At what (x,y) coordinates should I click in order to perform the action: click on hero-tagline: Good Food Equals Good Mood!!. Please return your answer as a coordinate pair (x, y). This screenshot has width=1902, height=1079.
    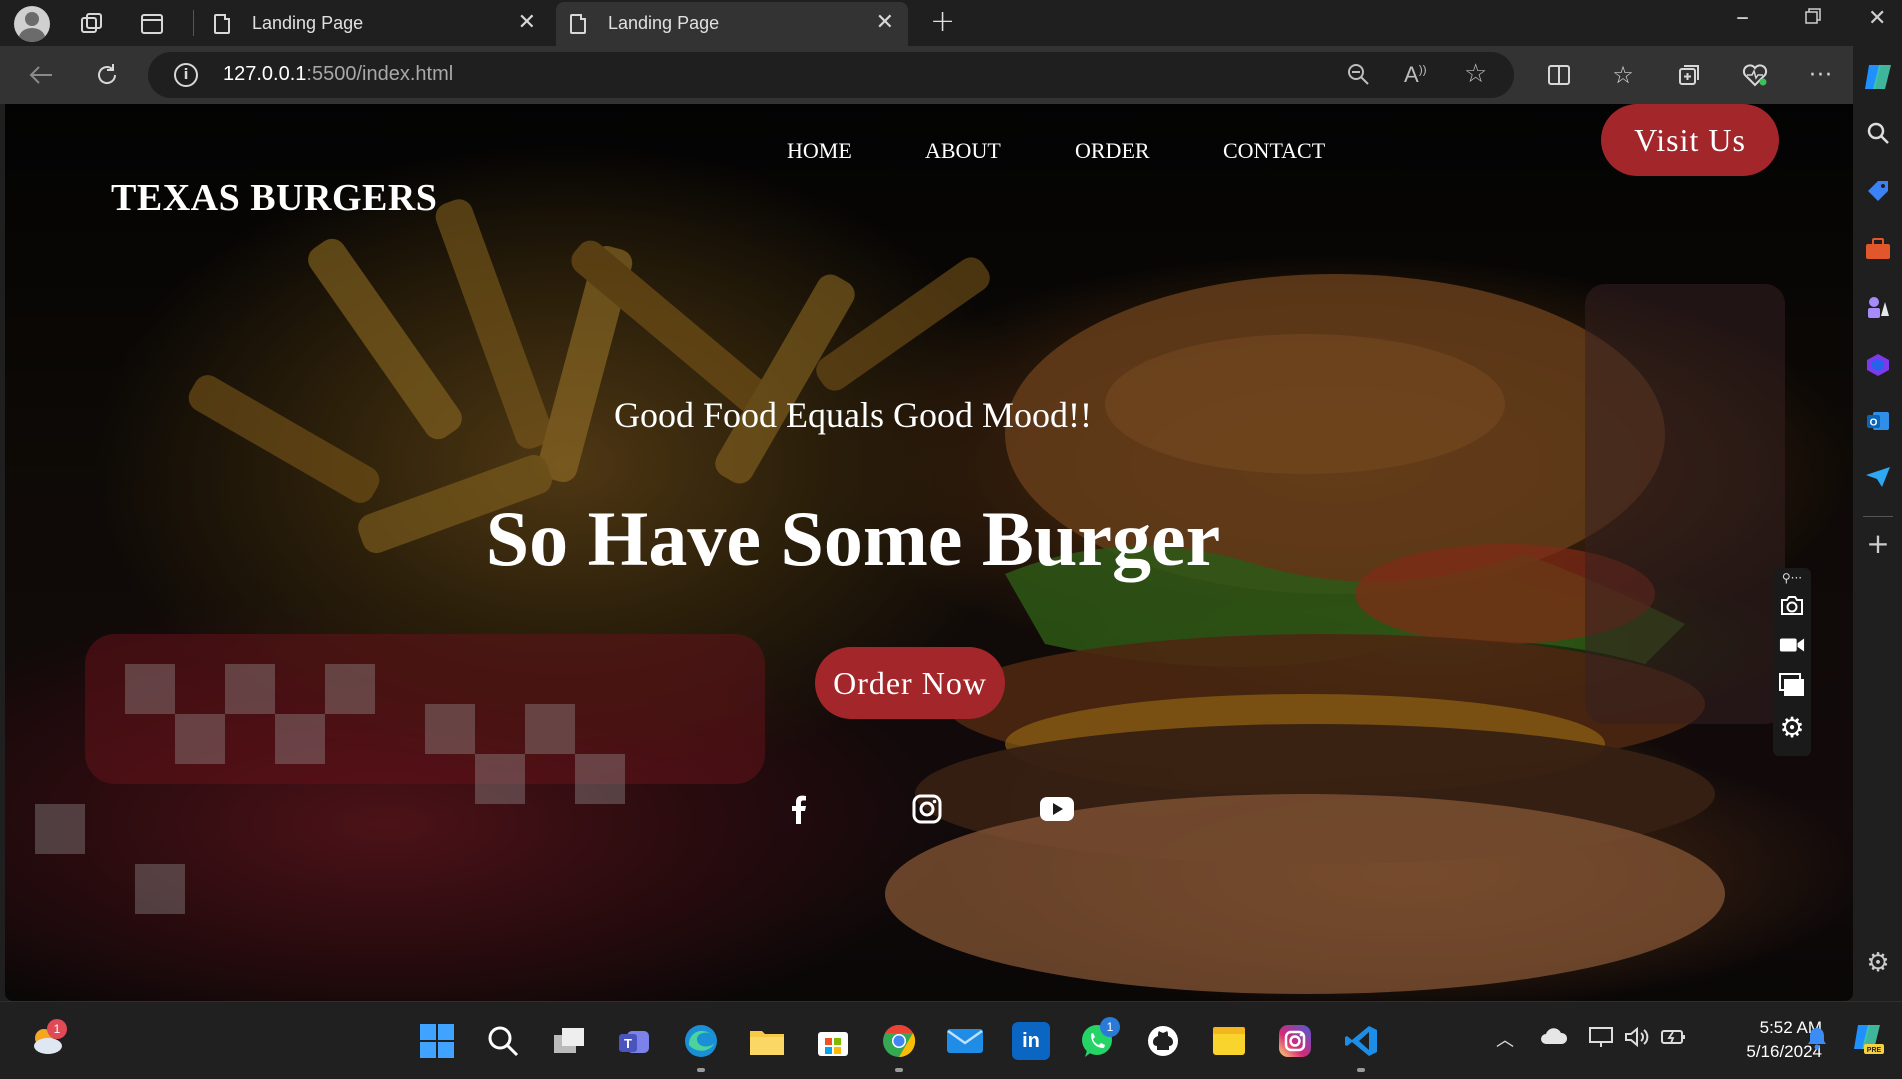
    Looking at the image, I should click on (853, 415).